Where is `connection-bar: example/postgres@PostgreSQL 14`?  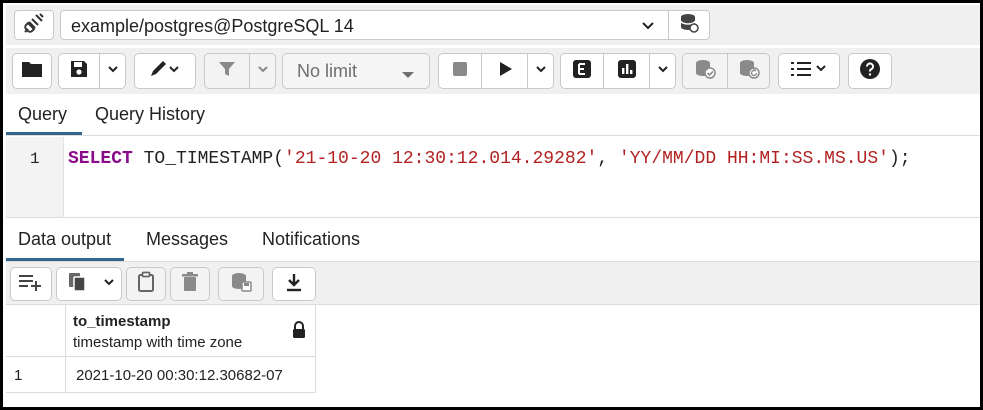 connection-bar: example/postgres@PostgreSQL 14 is located at coordinates (493, 25).